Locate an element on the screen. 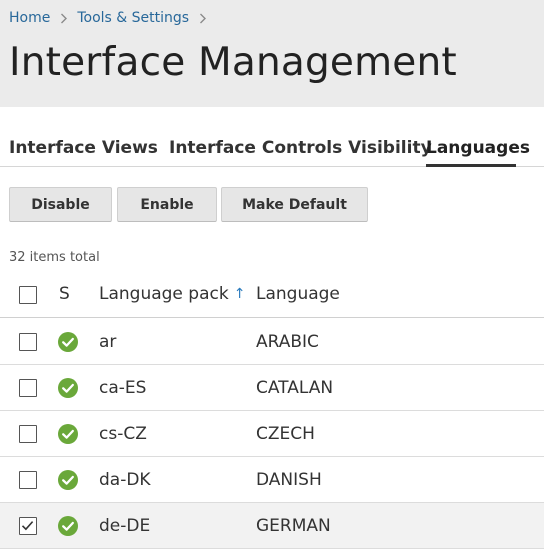 The height and width of the screenshot is (549, 544). table-row: da-DK DANISH is located at coordinates (272, 480).